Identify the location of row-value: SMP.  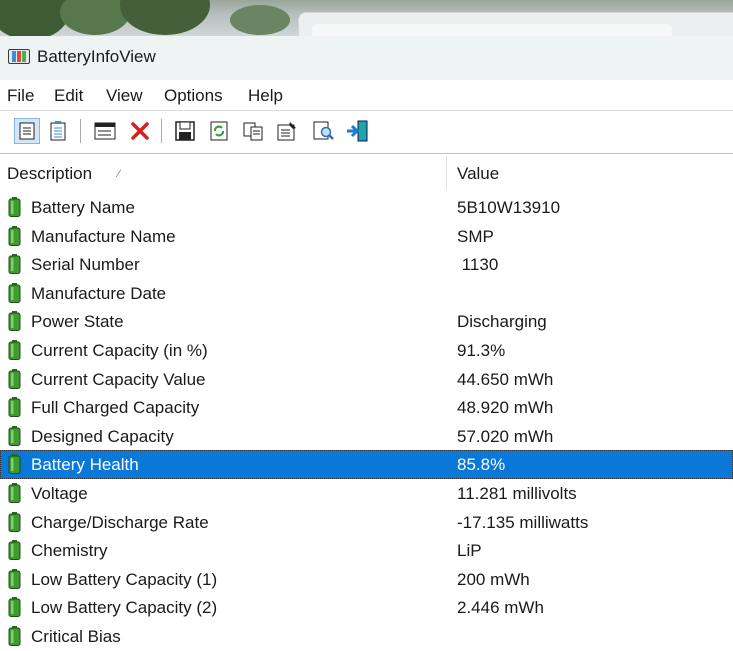
(475, 236).